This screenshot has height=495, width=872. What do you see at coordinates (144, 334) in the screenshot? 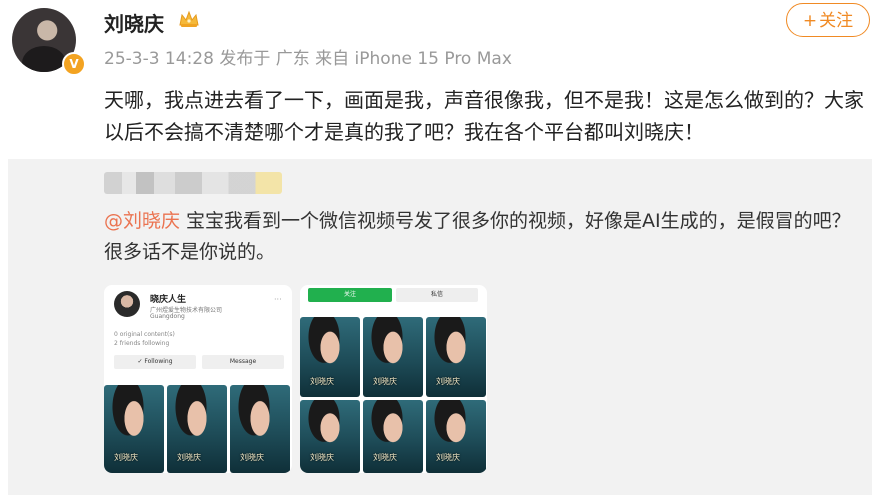
I see `channel-stat-original: 0 original content(s)` at bounding box center [144, 334].